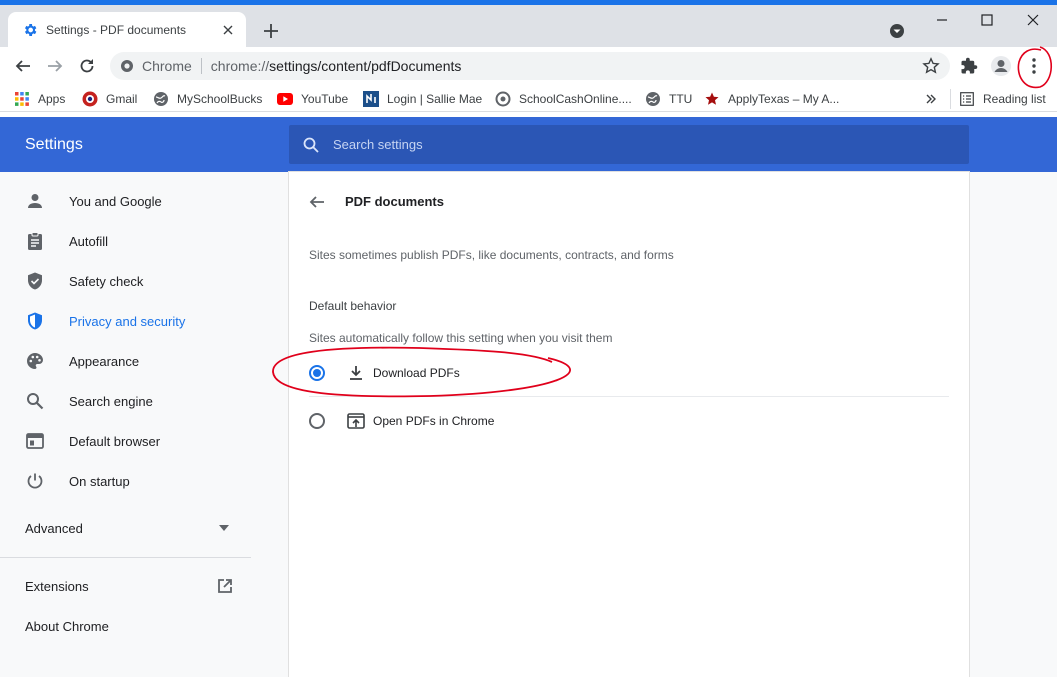 The height and width of the screenshot is (677, 1057). What do you see at coordinates (115, 441) in the screenshot?
I see `sidebar-item-label: Default browser` at bounding box center [115, 441].